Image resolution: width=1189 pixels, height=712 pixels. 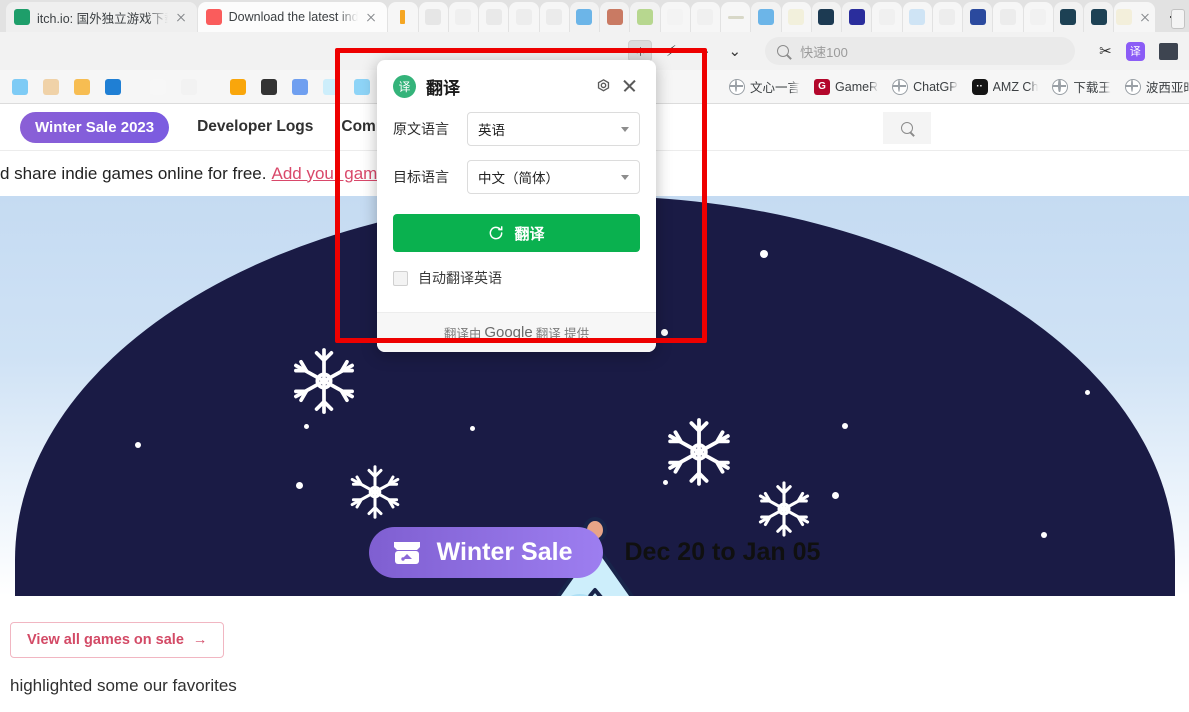 I want to click on bookmark-item: 下载王, so click(x=1081, y=87).